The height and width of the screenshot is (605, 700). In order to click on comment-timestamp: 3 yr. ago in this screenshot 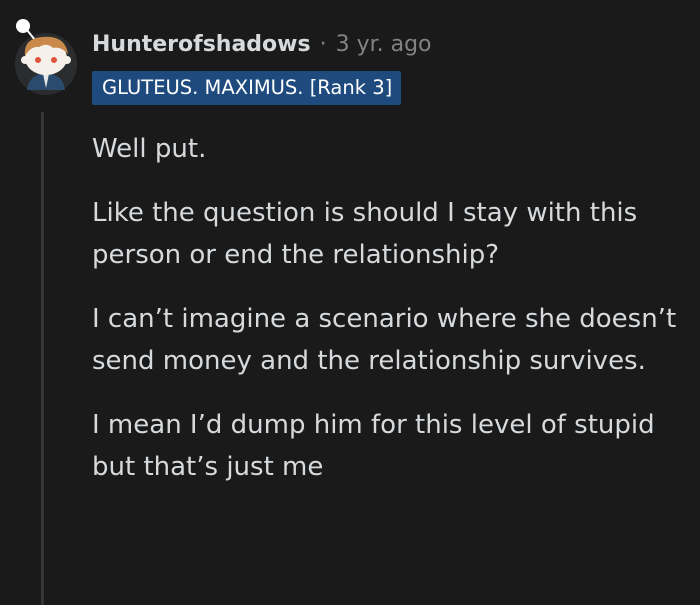, I will do `click(384, 44)`.